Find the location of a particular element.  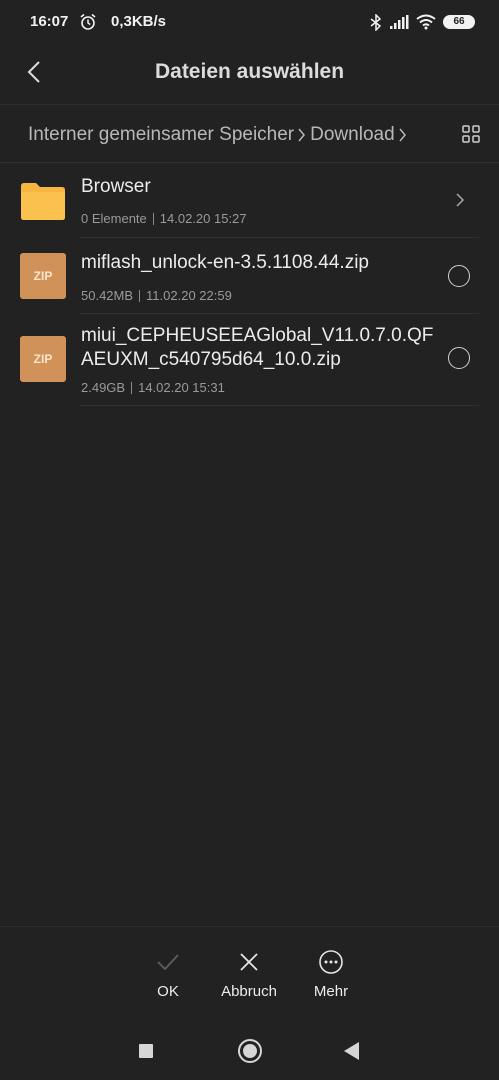

more-button: Mehr is located at coordinates (331, 974).